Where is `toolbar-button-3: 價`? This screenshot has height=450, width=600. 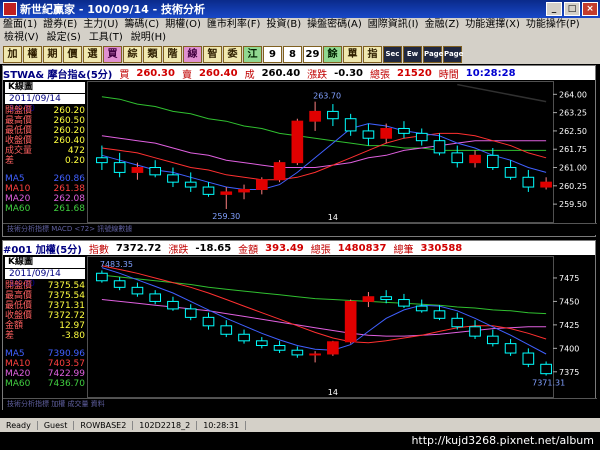
toolbar-button-3: 價 is located at coordinates (72, 54).